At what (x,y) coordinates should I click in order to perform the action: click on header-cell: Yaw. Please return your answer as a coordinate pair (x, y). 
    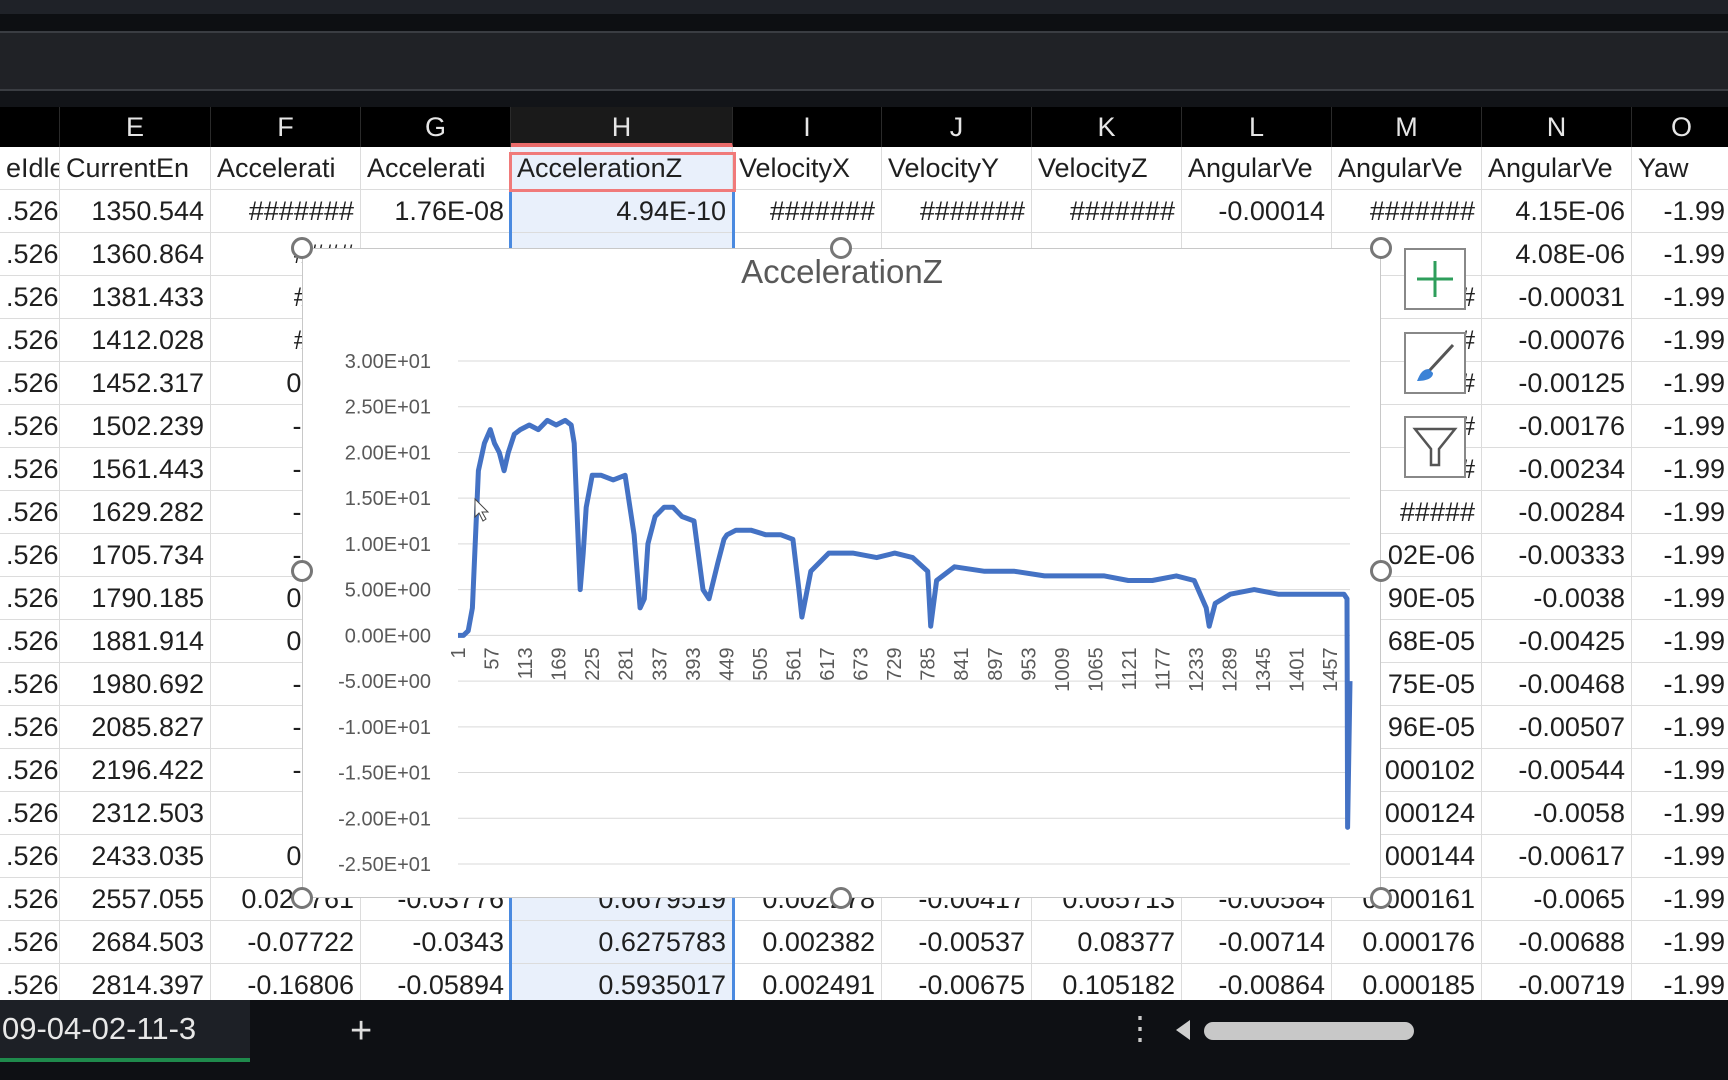
    Looking at the image, I should click on (1680, 168).